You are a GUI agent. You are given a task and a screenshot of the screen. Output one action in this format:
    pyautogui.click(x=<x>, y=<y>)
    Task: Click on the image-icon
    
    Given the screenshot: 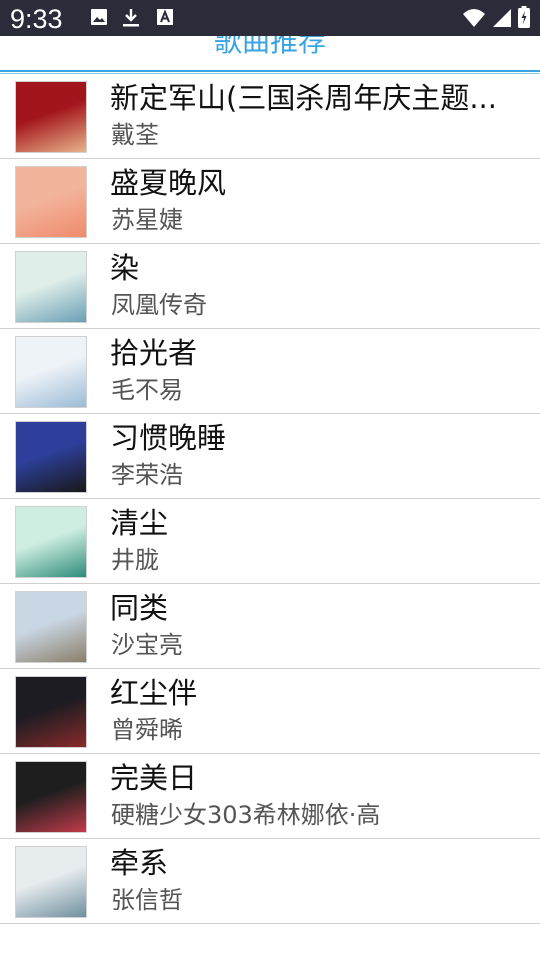 What is the action you would take?
    pyautogui.click(x=99, y=17)
    